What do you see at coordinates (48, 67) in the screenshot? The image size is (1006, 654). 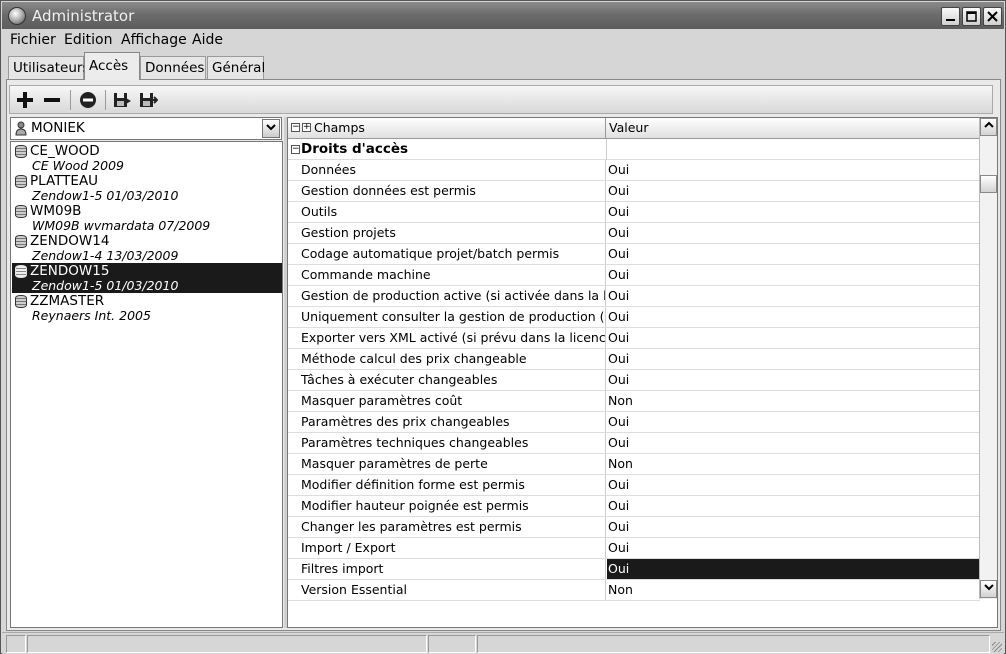 I see `tab-utilisateurs: Utilisateurs` at bounding box center [48, 67].